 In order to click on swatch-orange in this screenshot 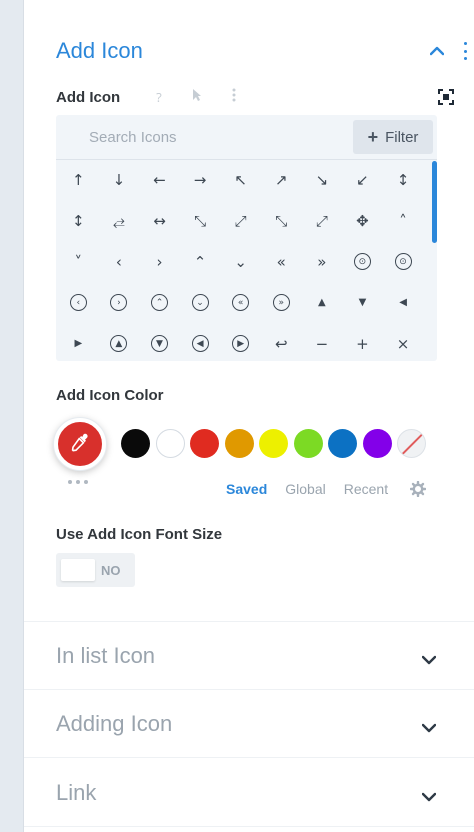, I will do `click(239, 443)`.